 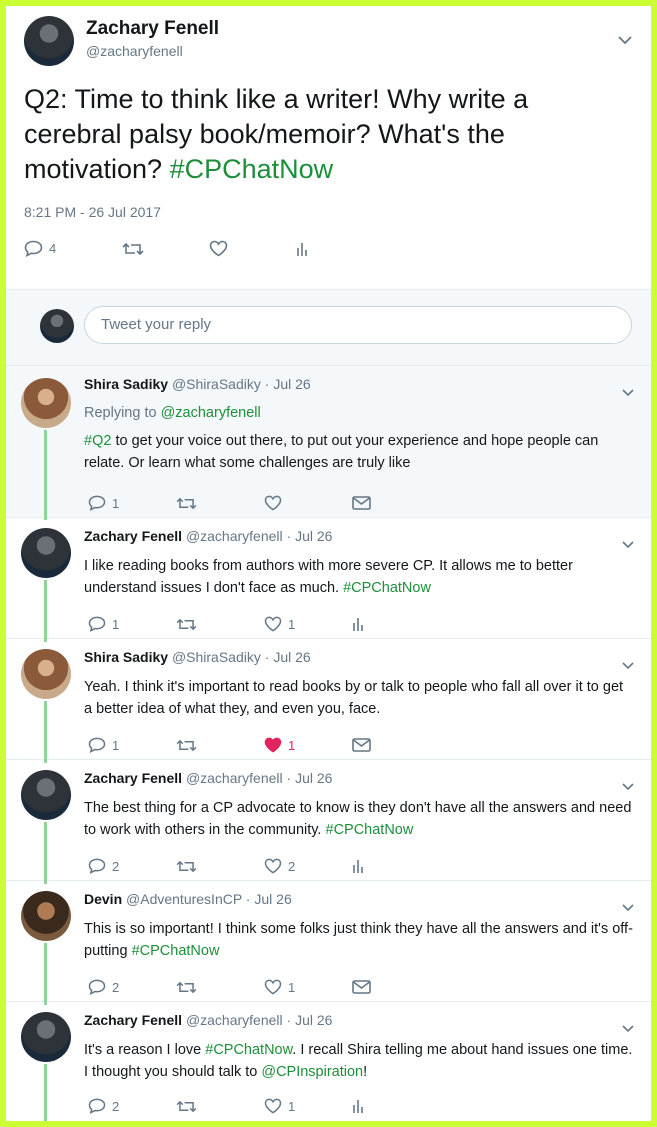 What do you see at coordinates (122, 413) in the screenshot?
I see `replying-to-label: Replying to` at bounding box center [122, 413].